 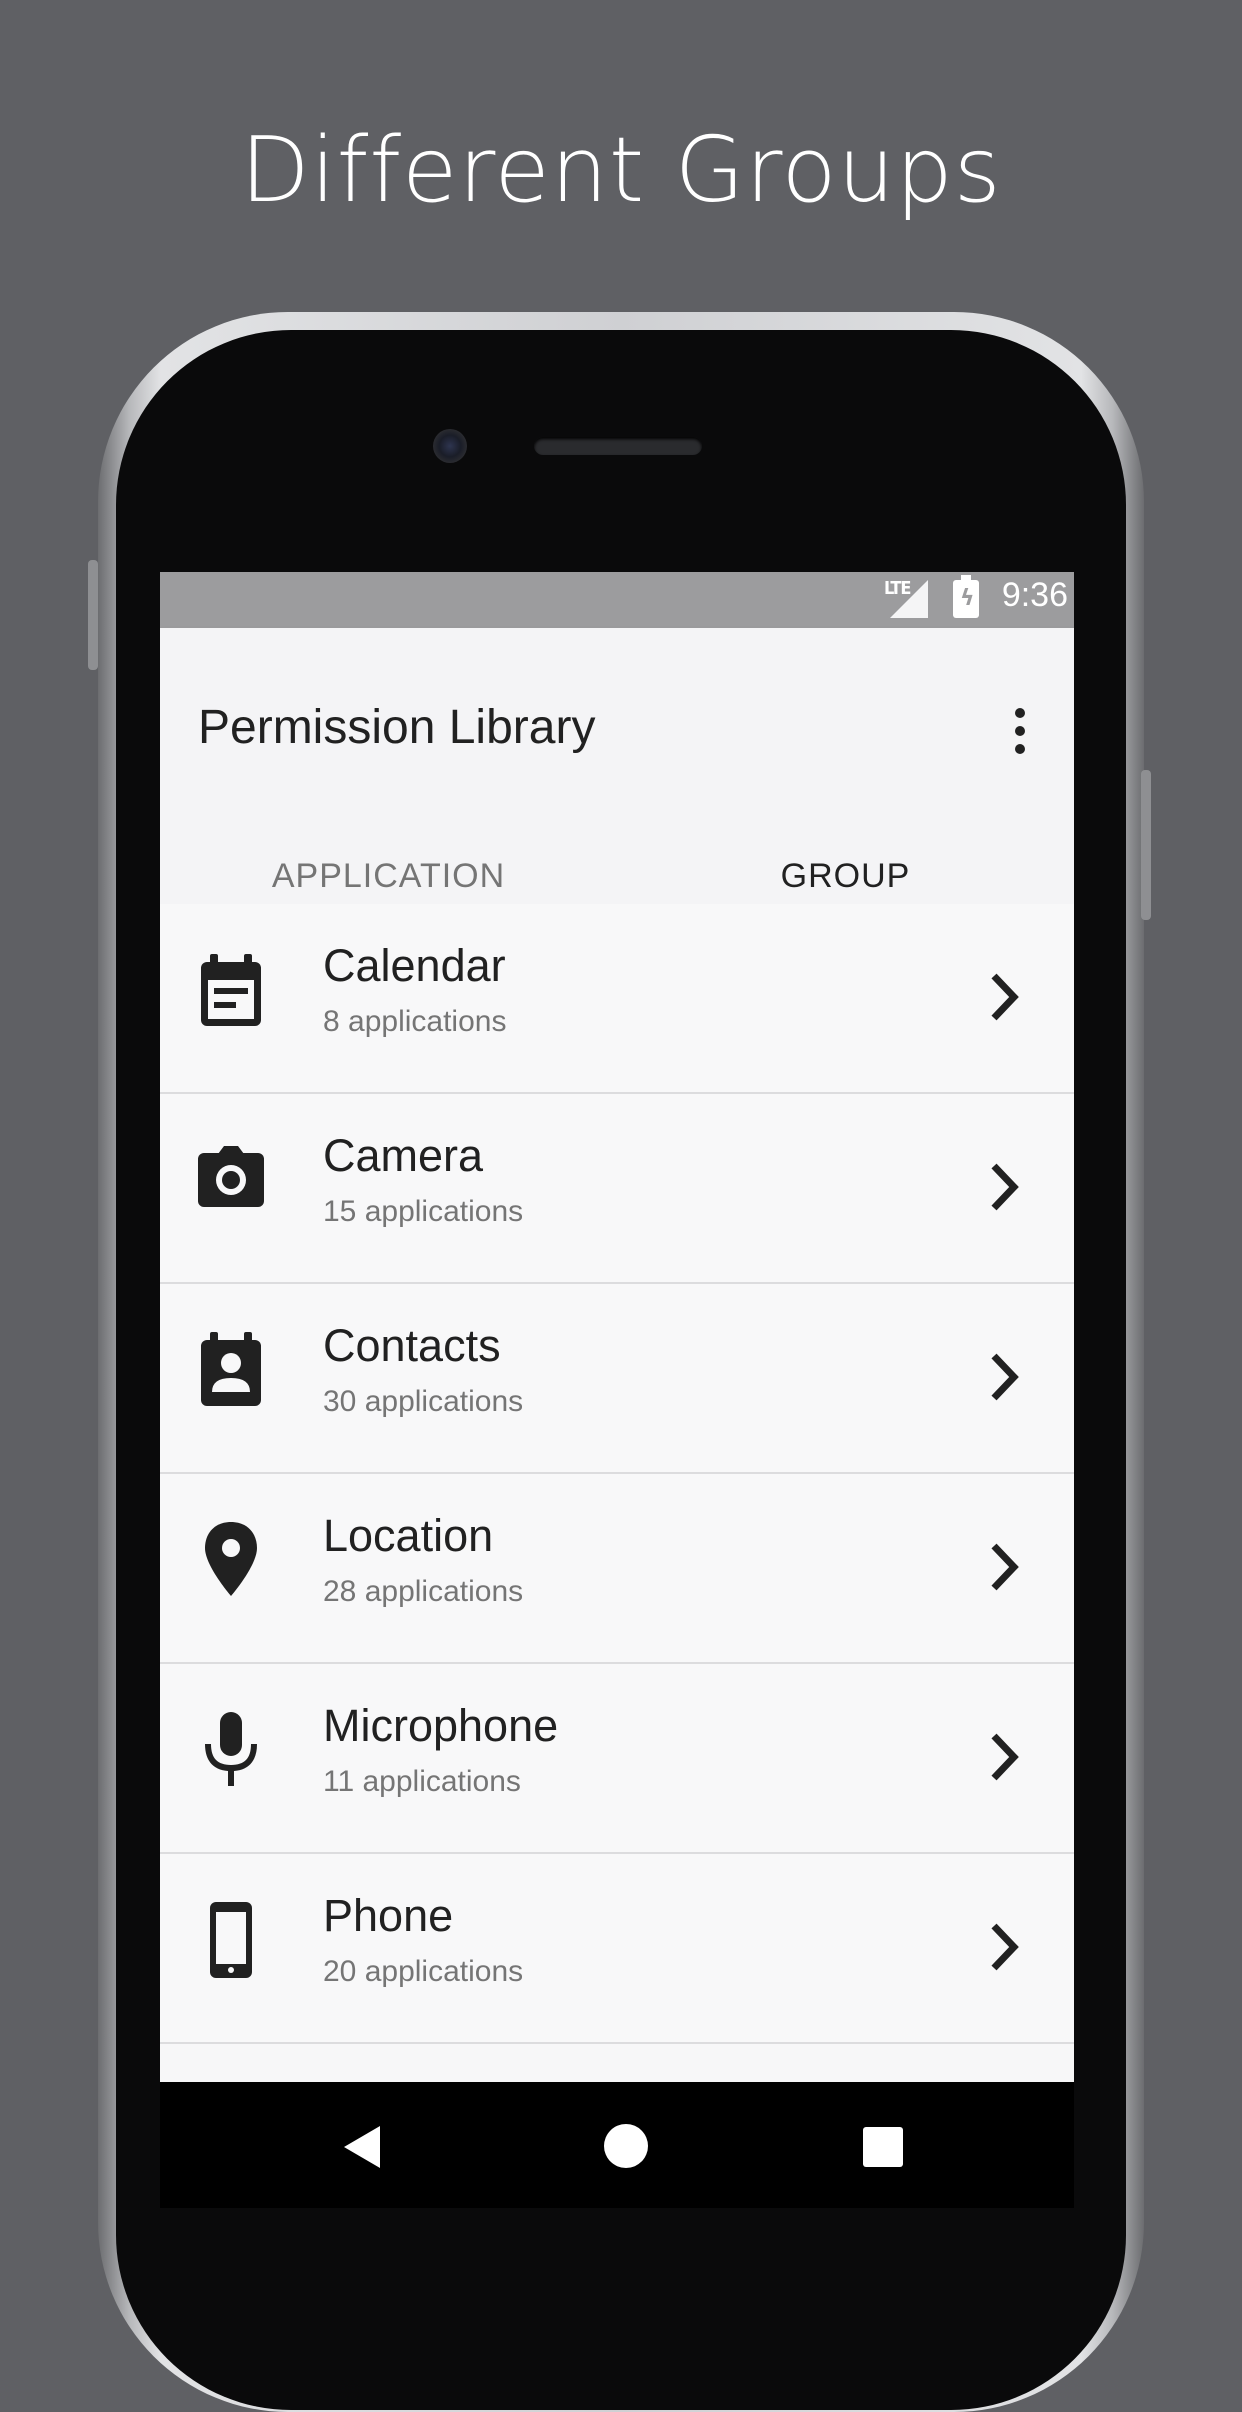 I want to click on group-count: 15 applications, so click(x=423, y=1211).